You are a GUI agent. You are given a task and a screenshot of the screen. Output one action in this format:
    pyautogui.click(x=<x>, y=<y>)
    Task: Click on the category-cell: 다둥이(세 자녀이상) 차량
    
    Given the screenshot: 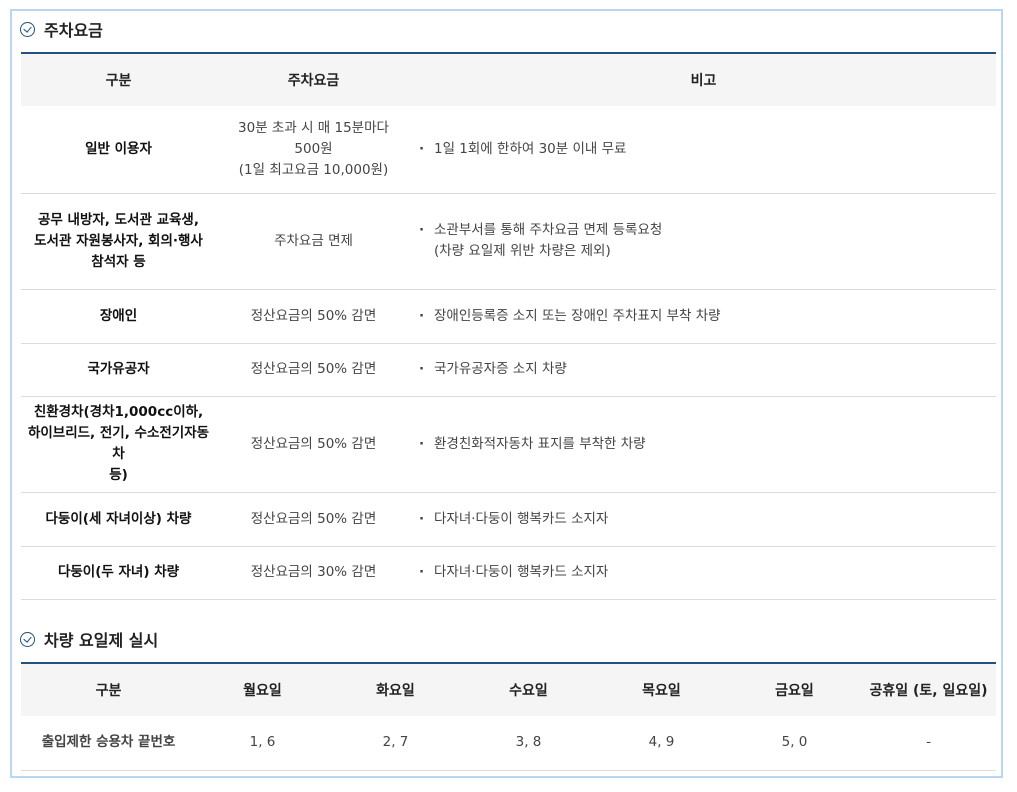 What is the action you would take?
    pyautogui.click(x=118, y=519)
    